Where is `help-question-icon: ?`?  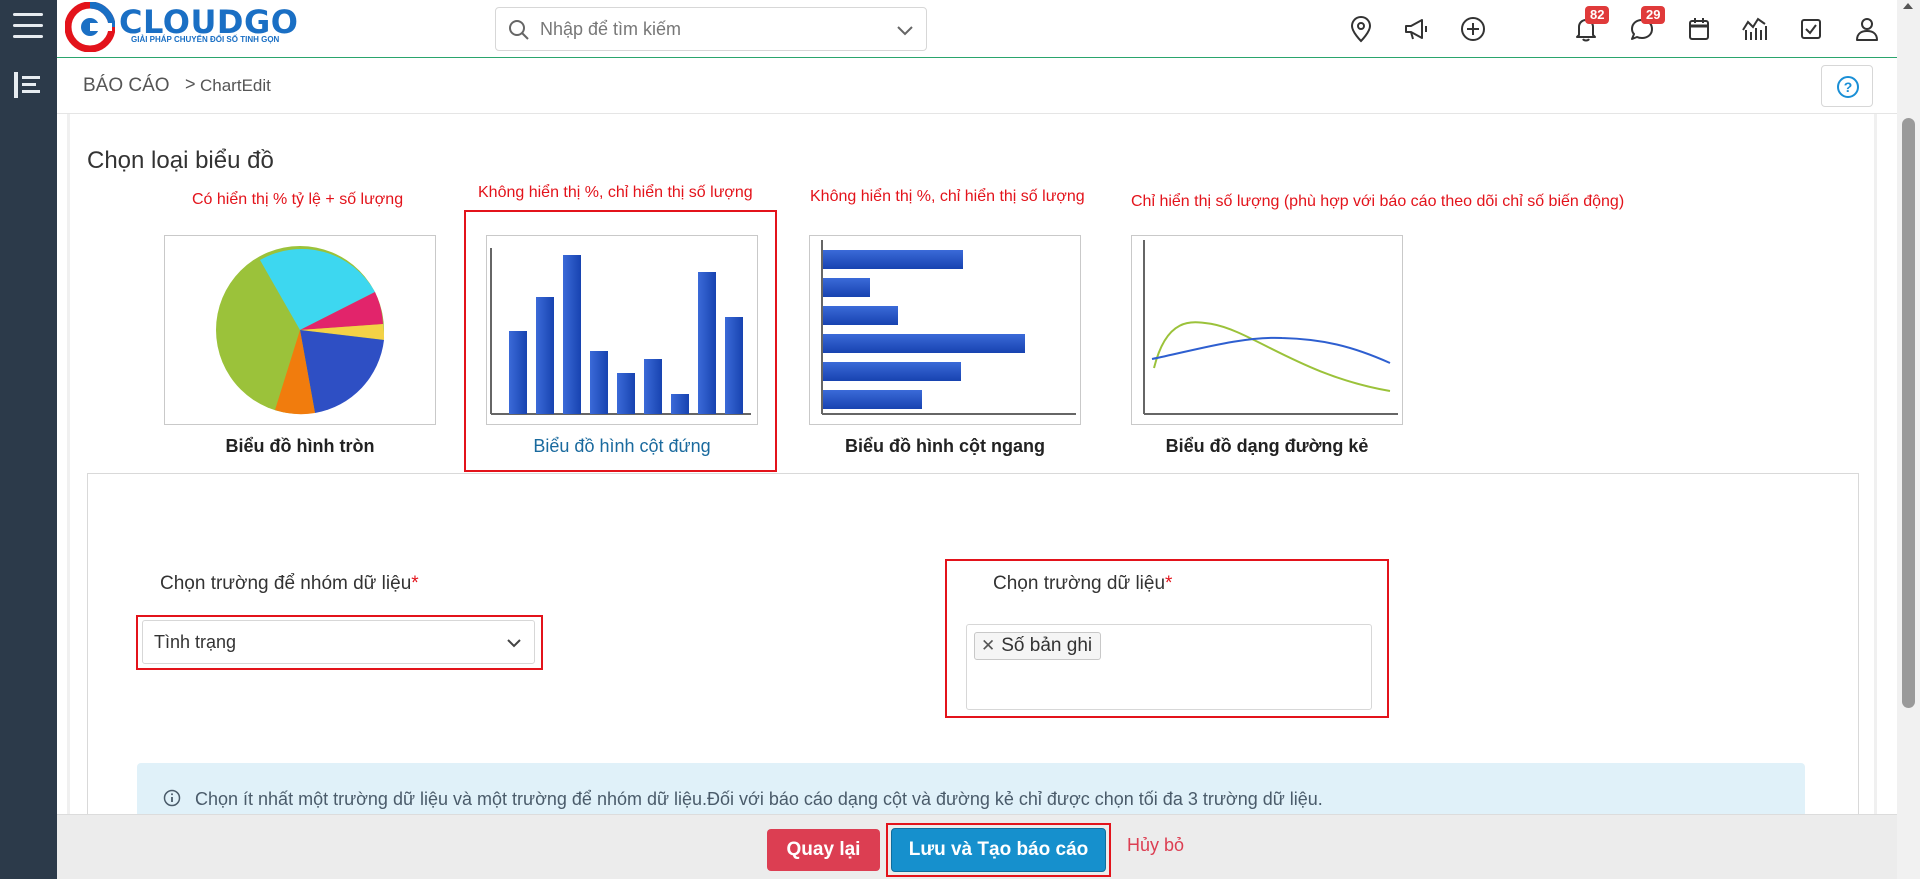
help-question-icon: ? is located at coordinates (1848, 87).